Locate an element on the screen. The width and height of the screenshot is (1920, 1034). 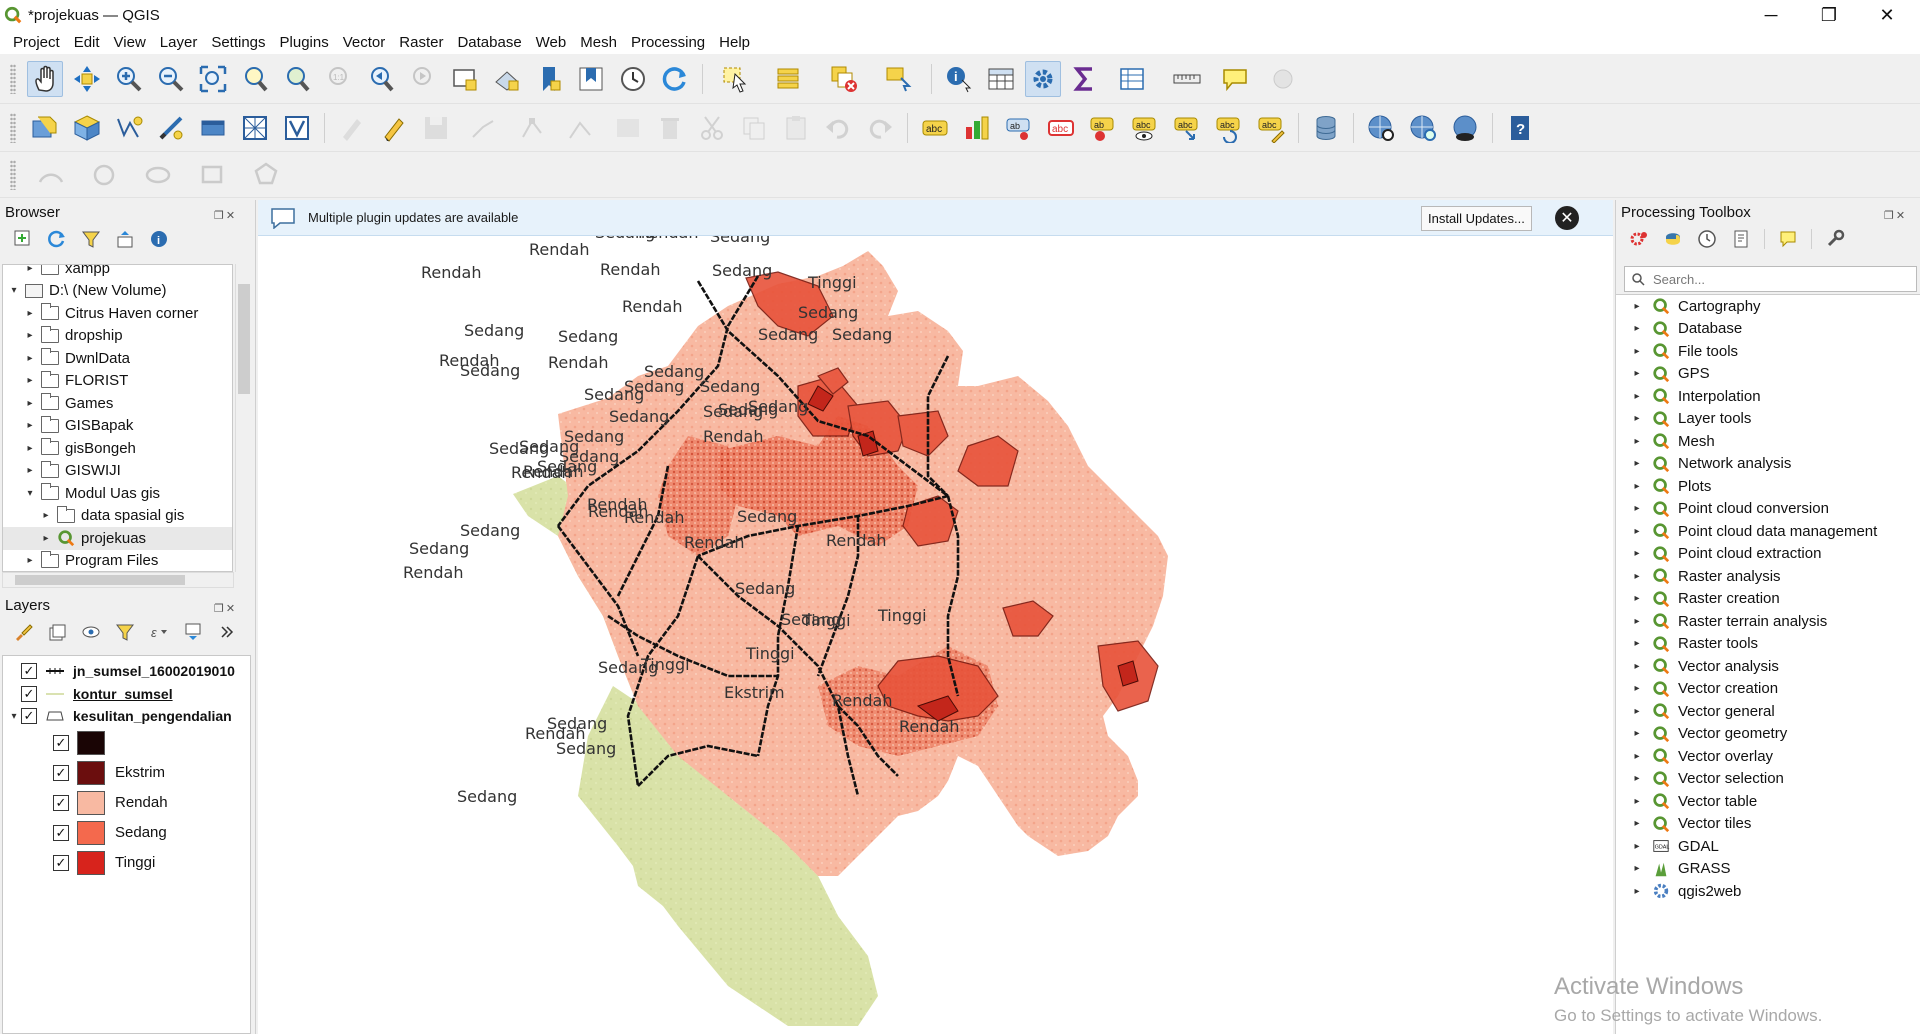
toolbox-provider-item: ▸ Point cloud data management is located at coordinates (1768, 531).